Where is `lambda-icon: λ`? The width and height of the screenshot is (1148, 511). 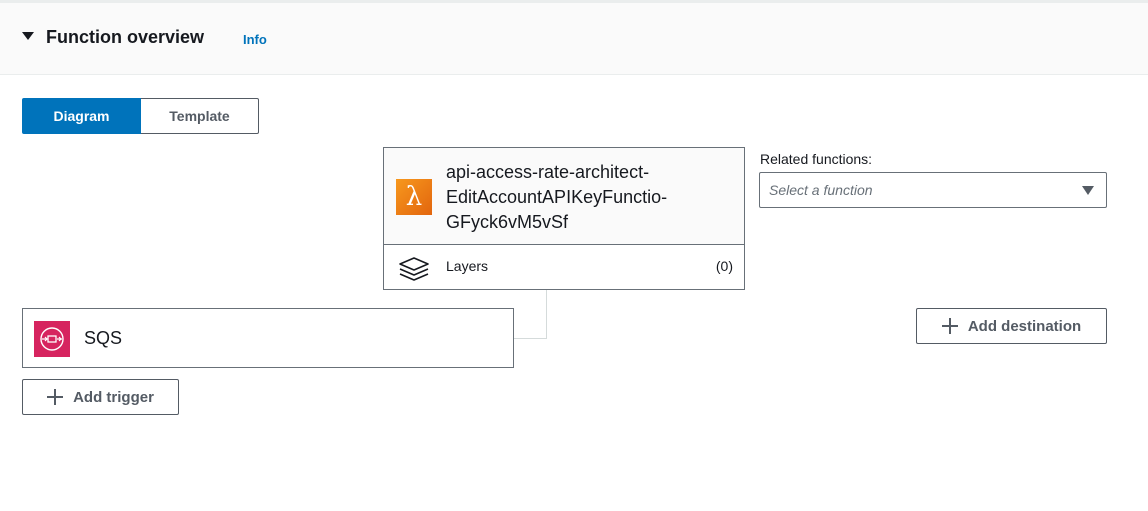 lambda-icon: λ is located at coordinates (414, 197).